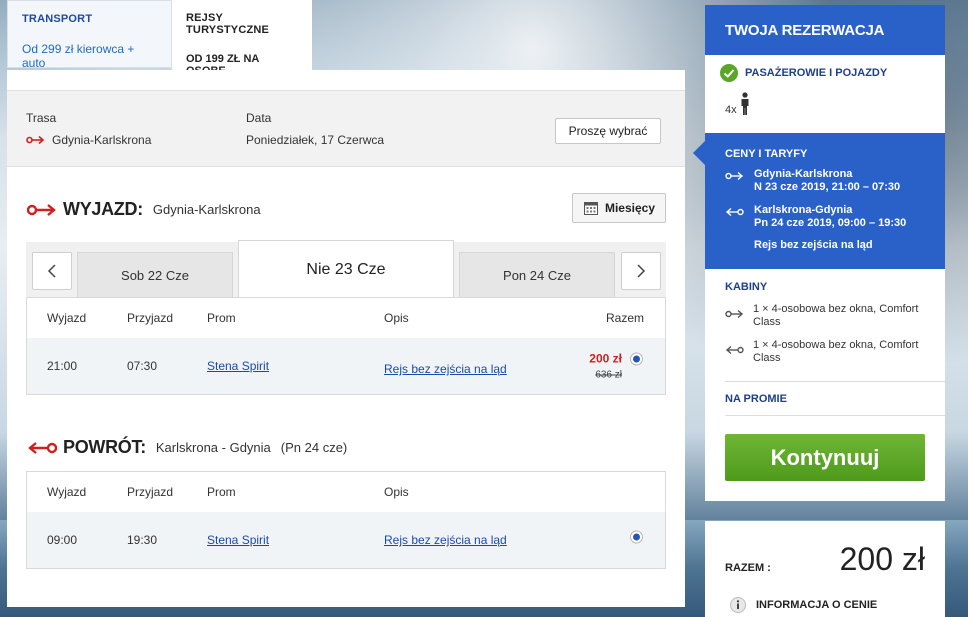 The image size is (968, 617). What do you see at coordinates (803, 210) in the screenshot?
I see `prices-ret-route: Karlskrona-Gdynia` at bounding box center [803, 210].